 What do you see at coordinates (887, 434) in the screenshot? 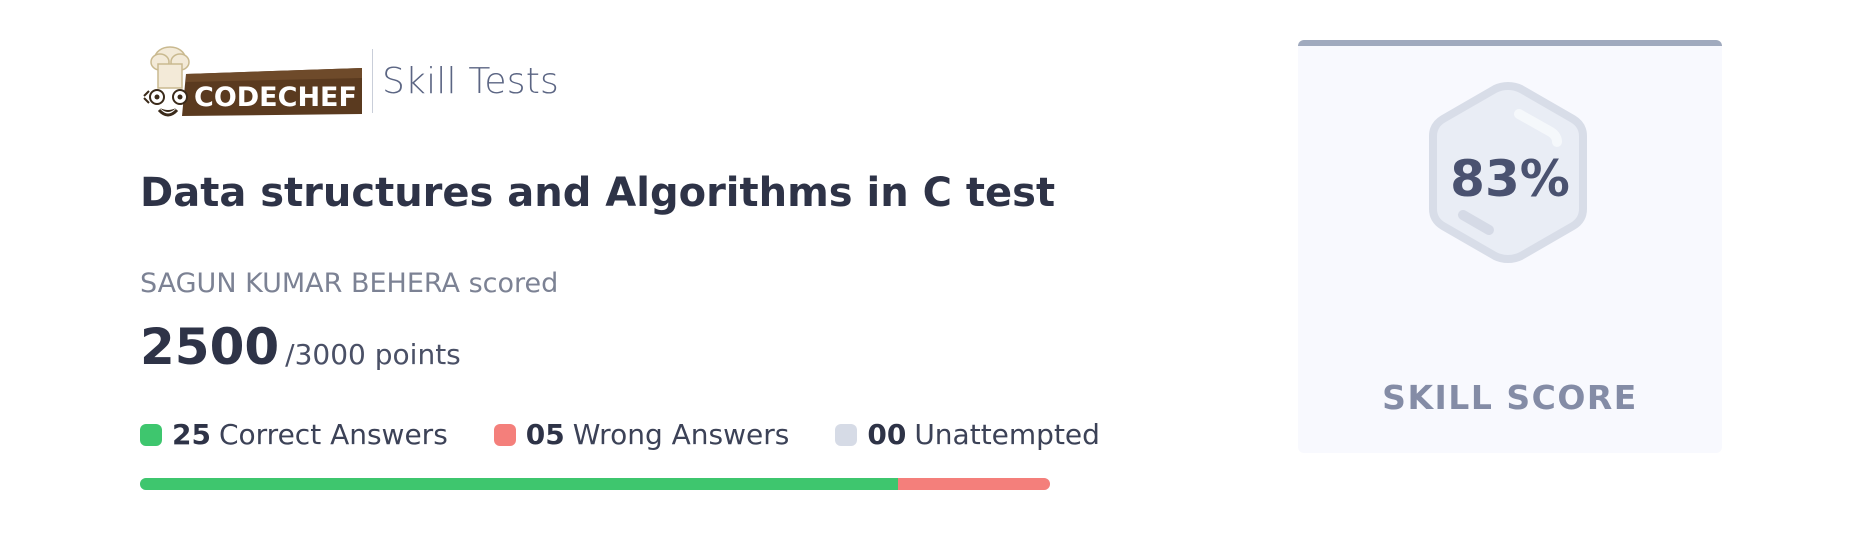
I see `stat-count: 00` at bounding box center [887, 434].